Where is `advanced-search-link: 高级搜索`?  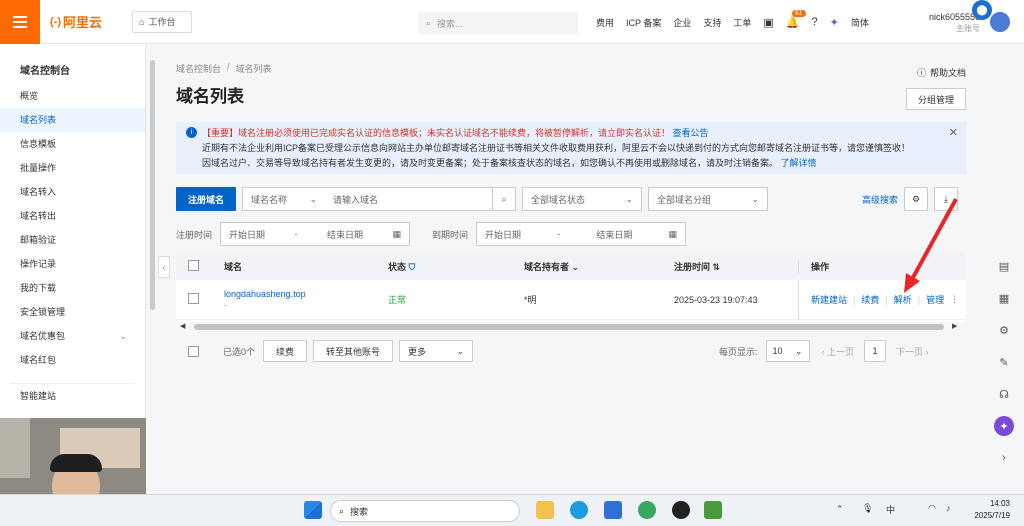 advanced-search-link: 高级搜索 is located at coordinates (880, 199).